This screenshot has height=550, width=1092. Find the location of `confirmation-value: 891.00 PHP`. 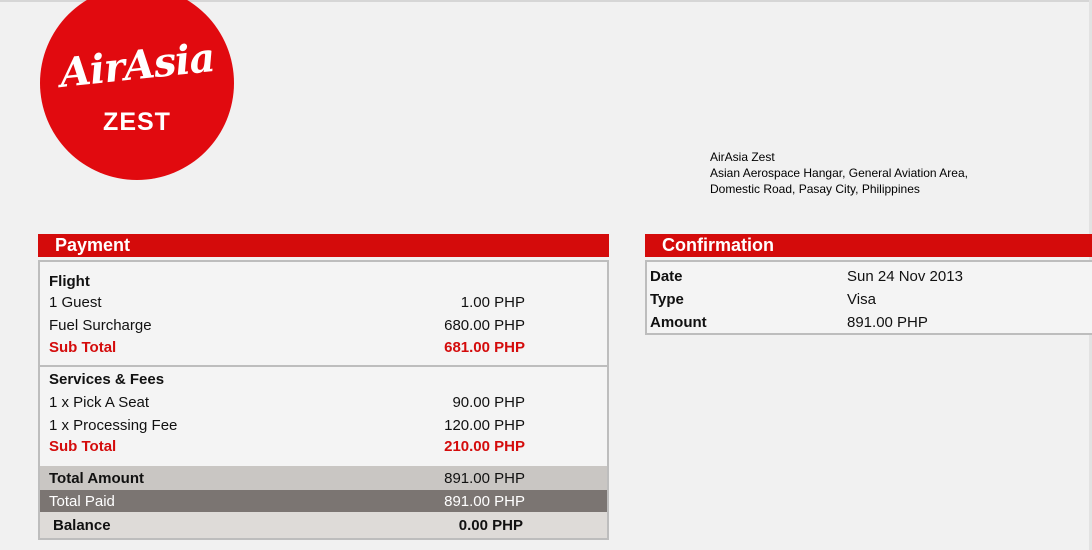

confirmation-value: 891.00 PHP is located at coordinates (887, 322).